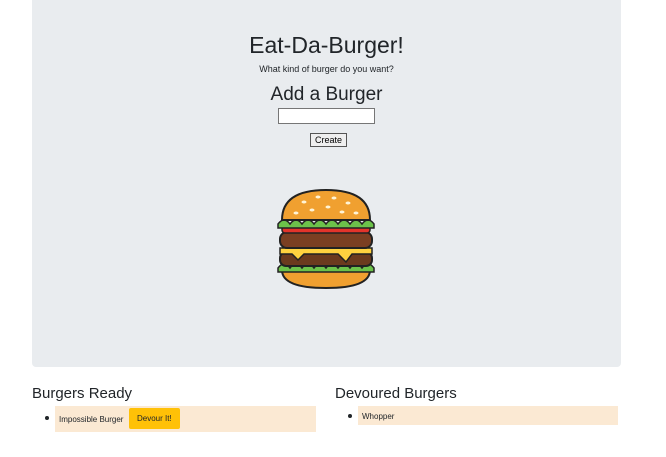 Image resolution: width=666 pixels, height=457 pixels. I want to click on burgers-ready-heading: Burgers Ready, so click(82, 393).